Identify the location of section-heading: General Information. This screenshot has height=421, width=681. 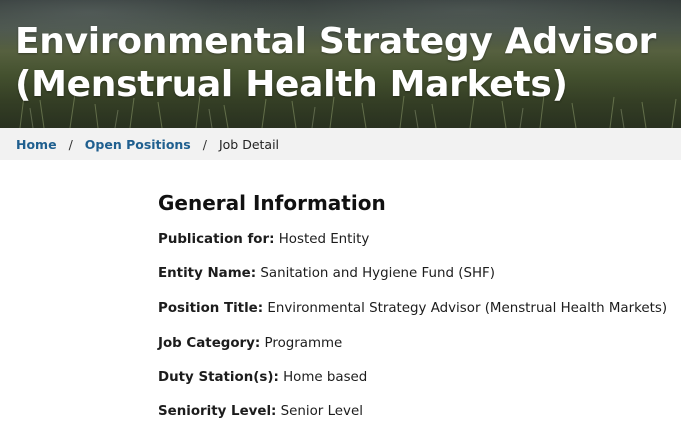
(272, 203).